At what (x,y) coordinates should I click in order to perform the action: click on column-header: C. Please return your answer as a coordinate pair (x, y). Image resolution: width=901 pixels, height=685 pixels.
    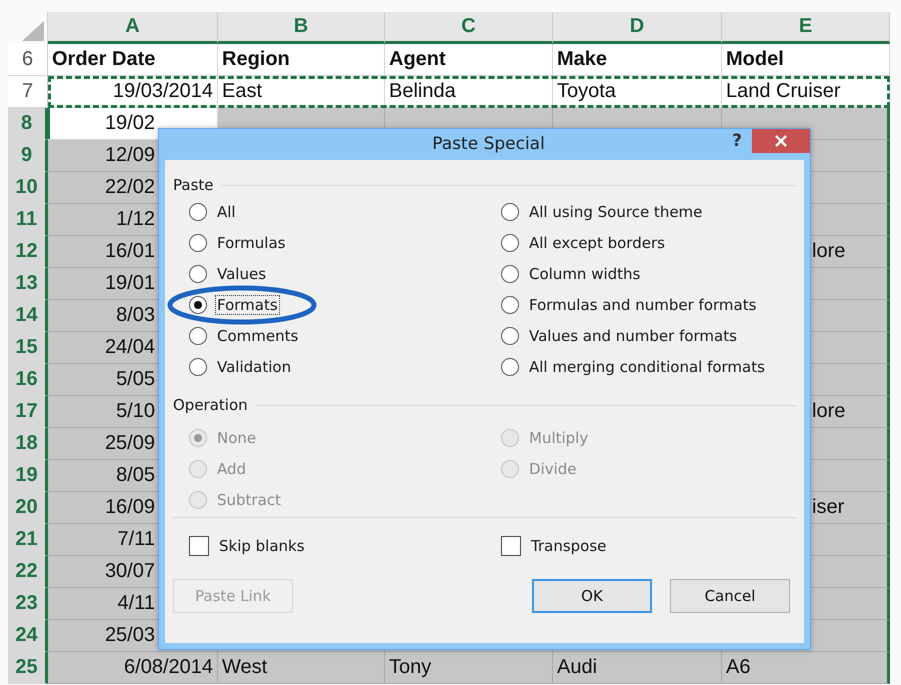
    Looking at the image, I should click on (469, 28).